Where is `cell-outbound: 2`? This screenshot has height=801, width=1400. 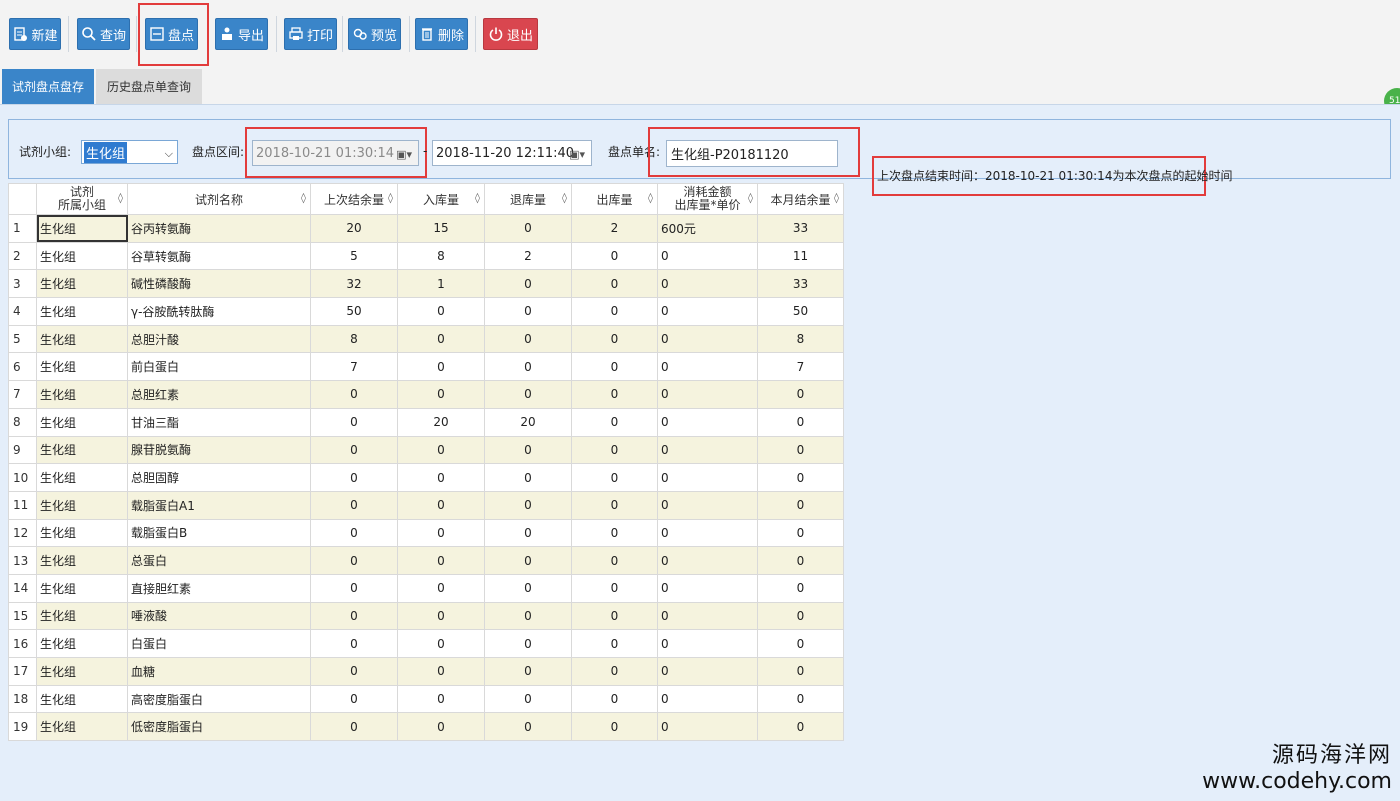
cell-outbound: 2 is located at coordinates (614, 228).